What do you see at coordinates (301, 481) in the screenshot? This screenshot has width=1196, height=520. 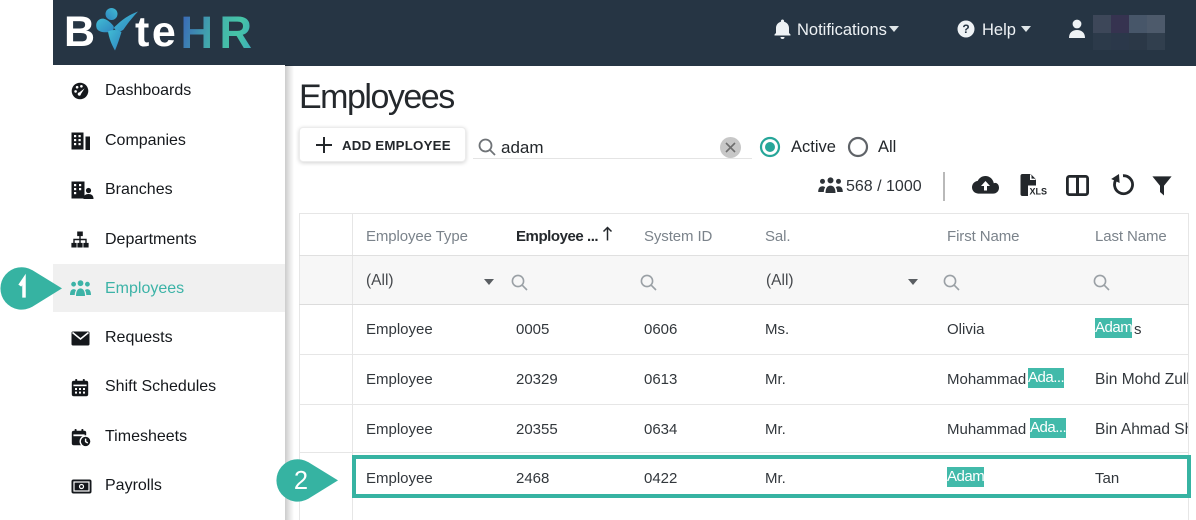 I see `svg-text: 2` at bounding box center [301, 481].